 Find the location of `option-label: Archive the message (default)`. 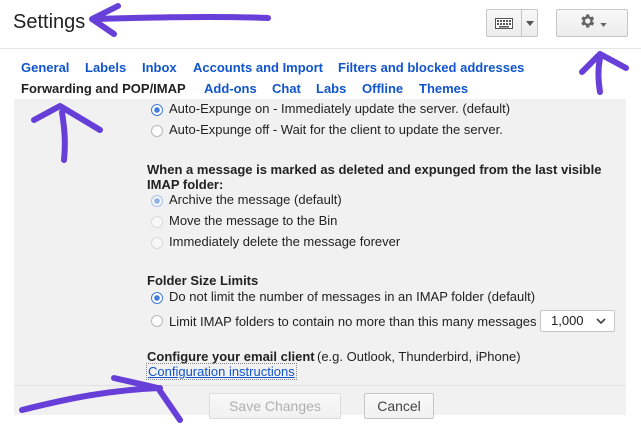

option-label: Archive the message (default) is located at coordinates (255, 199).